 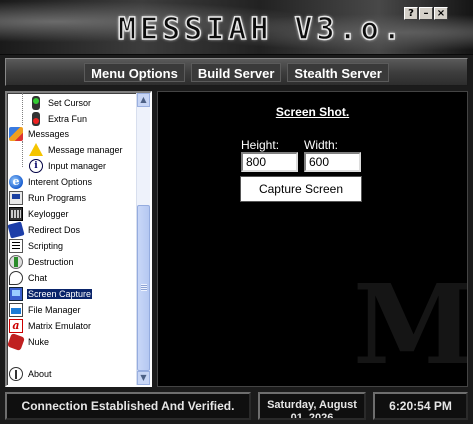 I want to click on width-input: 600, so click(x=332, y=162).